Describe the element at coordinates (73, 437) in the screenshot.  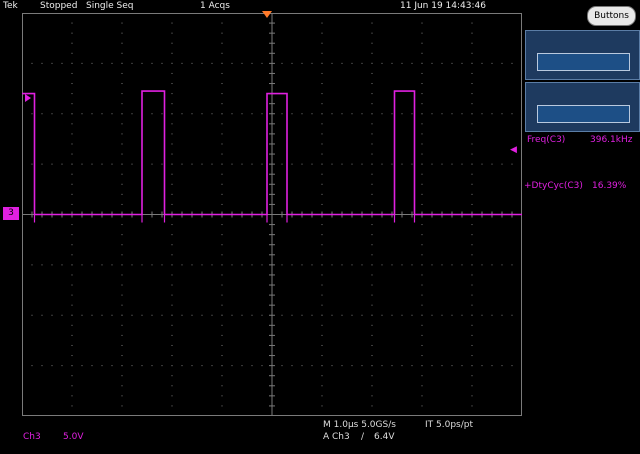
I see `channel-scale: 5.0V` at that location.